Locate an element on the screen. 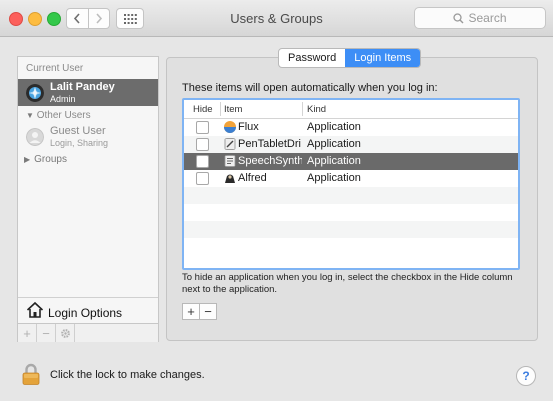 This screenshot has height=401, width=553. tab-switcher: Password Login Items is located at coordinates (350, 58).